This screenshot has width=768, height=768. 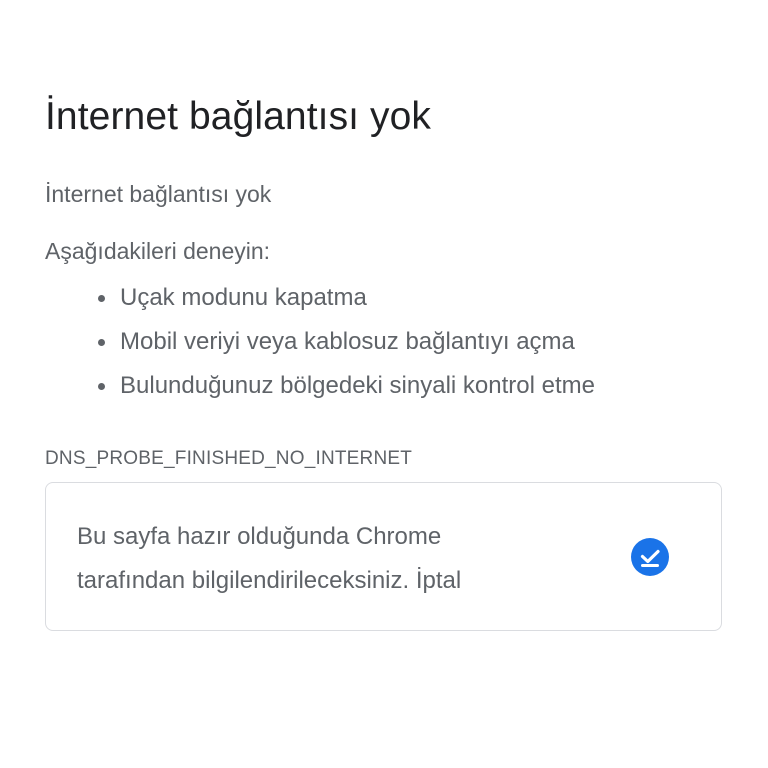 What do you see at coordinates (259, 536) in the screenshot?
I see `notify-message-line-1: Bu sayfa hazır olduğunda Chrome` at bounding box center [259, 536].